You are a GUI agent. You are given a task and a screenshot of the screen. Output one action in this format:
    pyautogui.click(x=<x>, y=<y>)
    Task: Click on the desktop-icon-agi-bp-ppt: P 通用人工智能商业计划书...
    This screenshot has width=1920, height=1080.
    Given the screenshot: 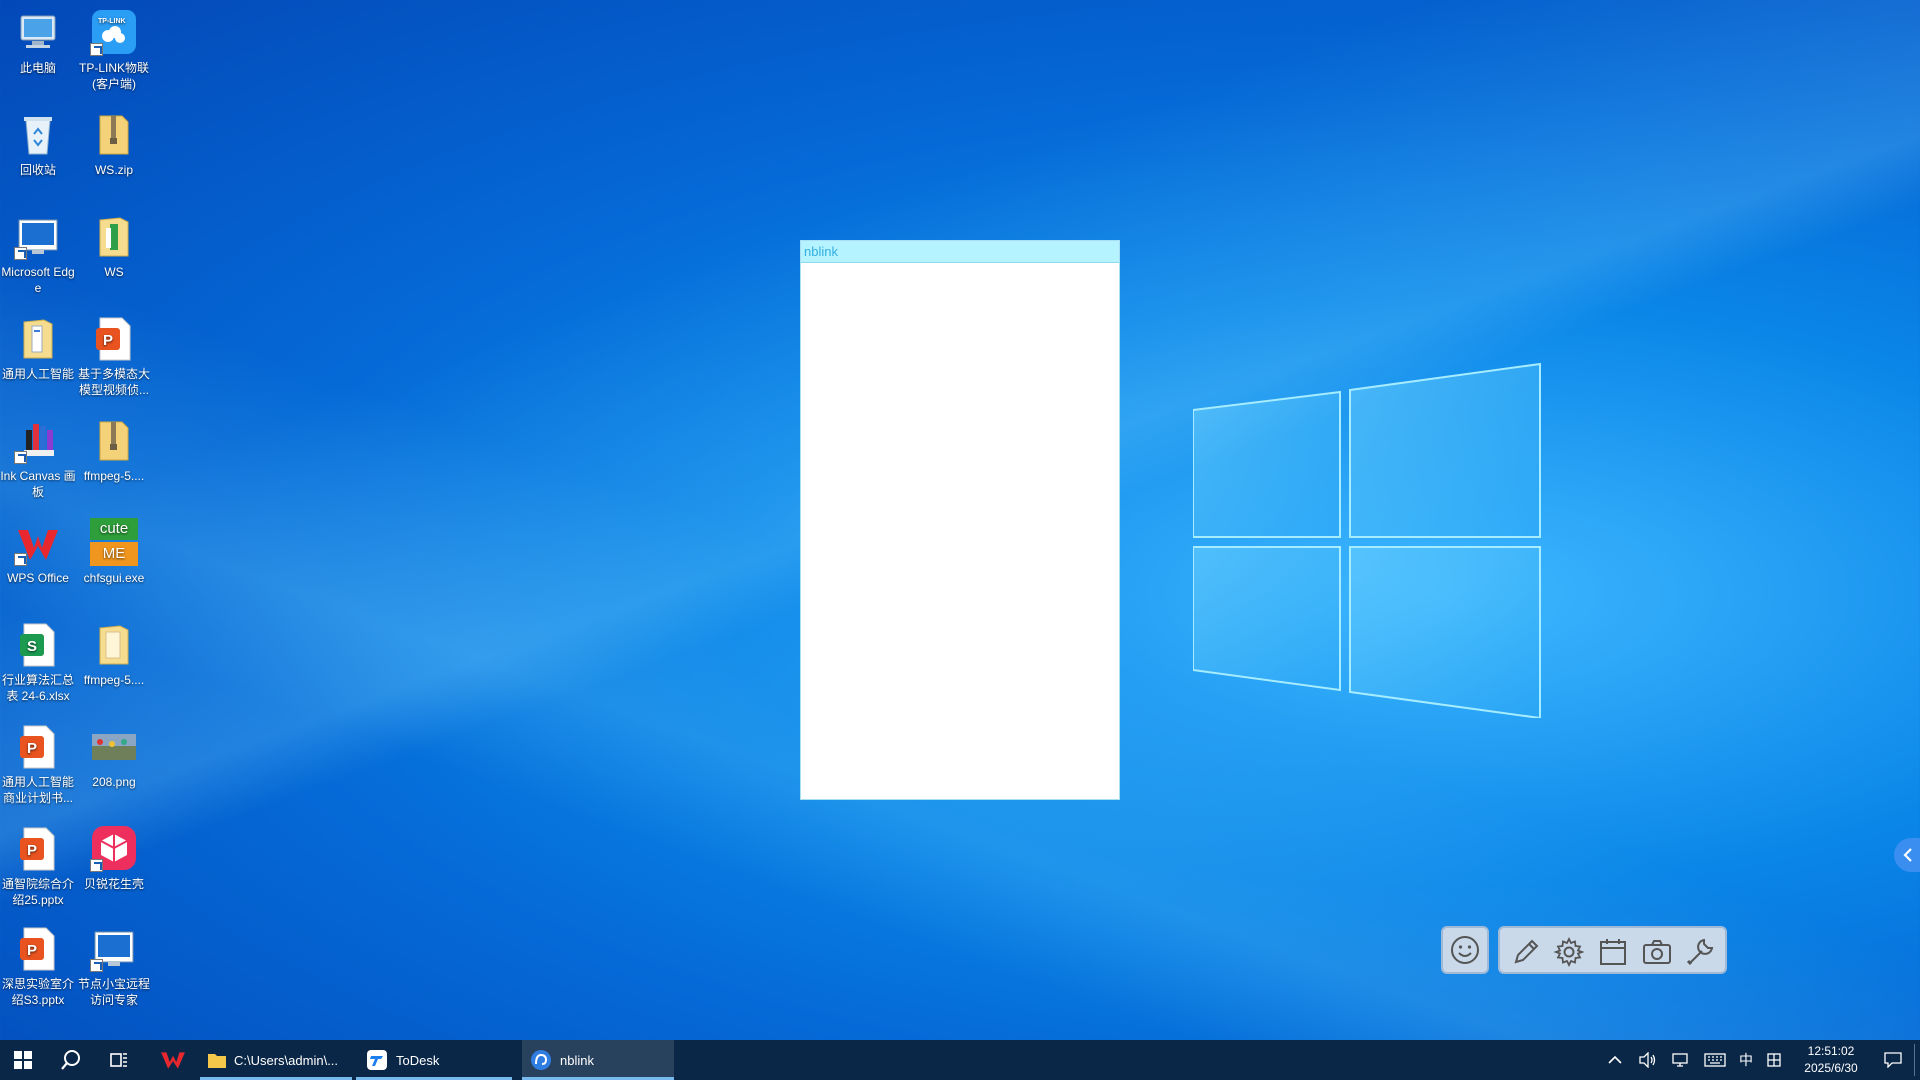 What is the action you would take?
    pyautogui.click(x=38, y=766)
    